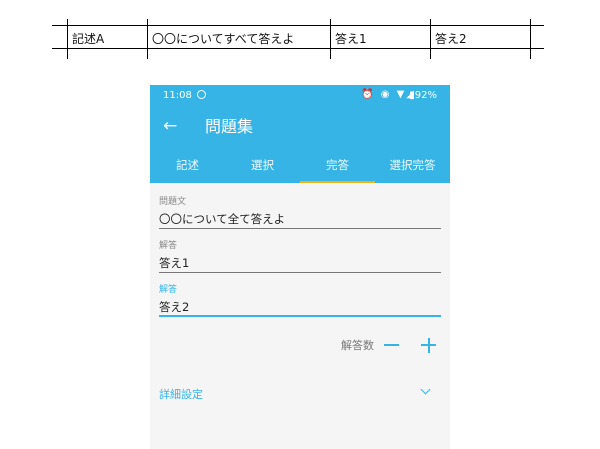 The image size is (600, 449). I want to click on minus-icon, so click(391, 345).